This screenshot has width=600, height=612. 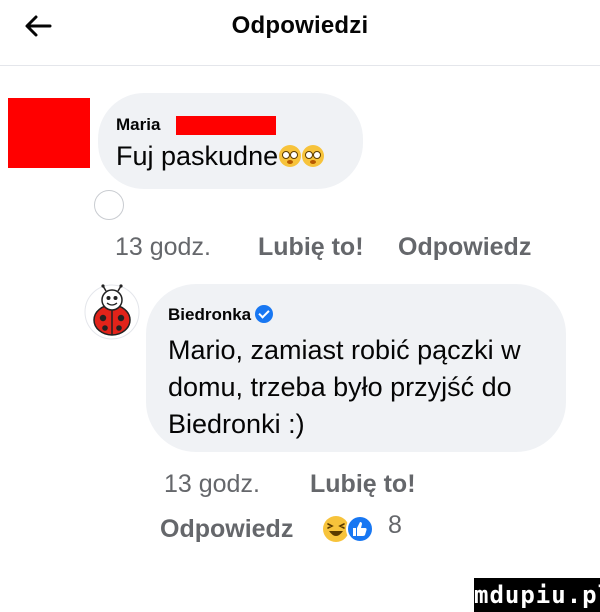 What do you see at coordinates (49, 133) in the screenshot?
I see `avatar-redacted` at bounding box center [49, 133].